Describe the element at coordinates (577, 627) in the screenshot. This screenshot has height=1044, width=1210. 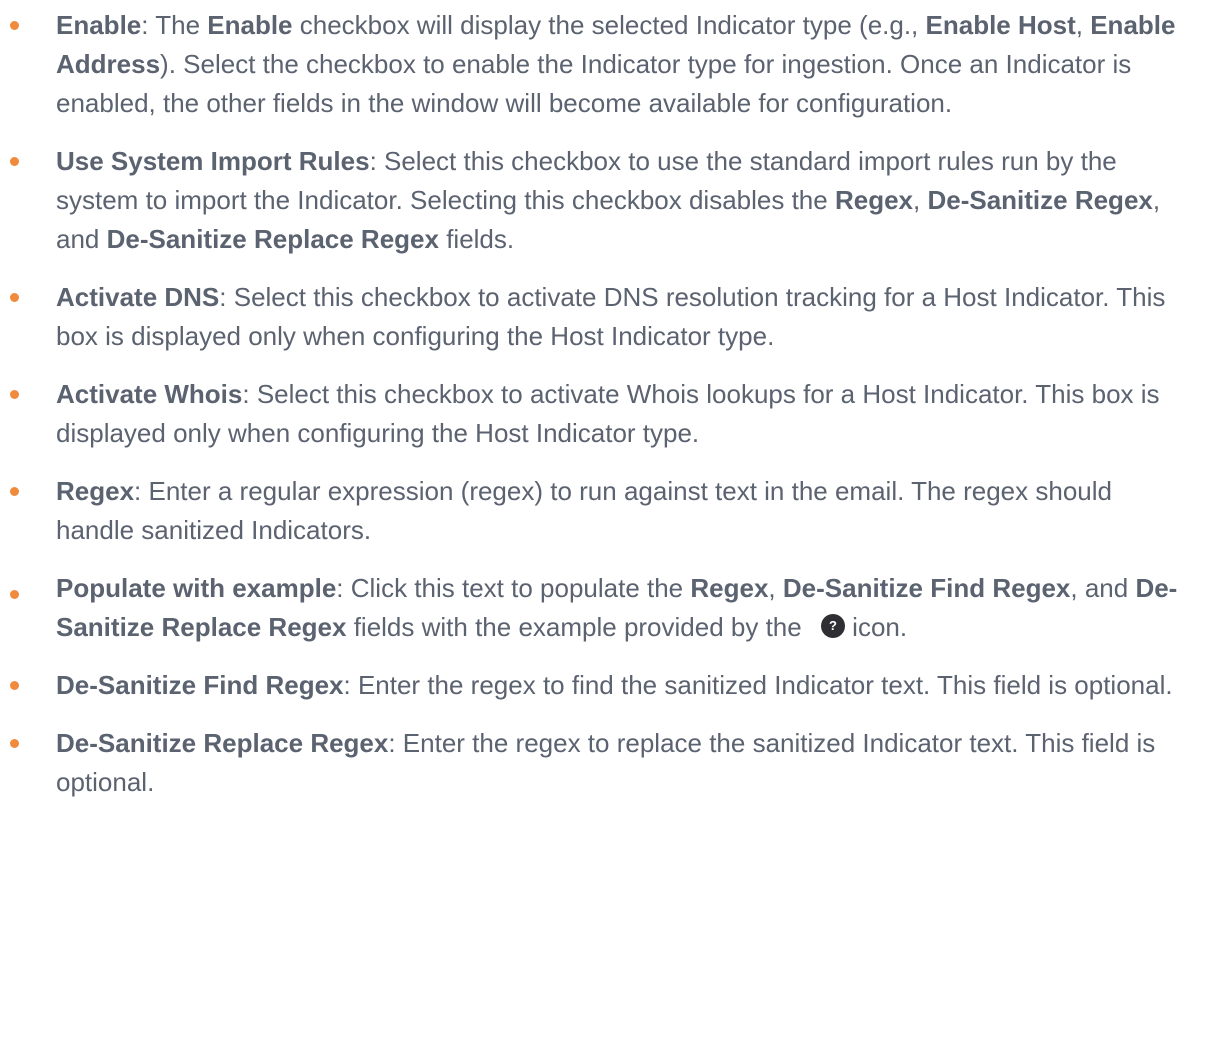
I see `description-text: fields with the example provided by the` at that location.